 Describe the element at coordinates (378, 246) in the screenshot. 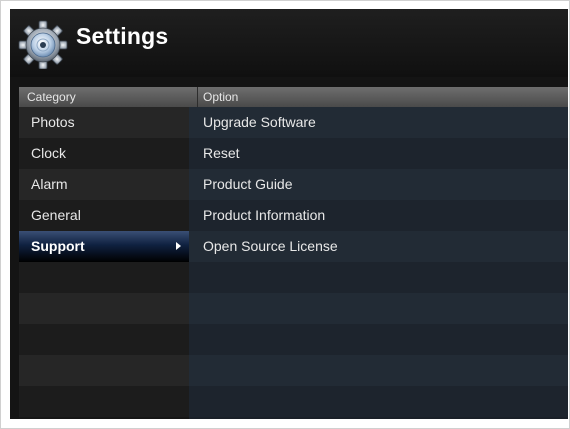

I see `option-item-open-source-license: Open Source License` at that location.